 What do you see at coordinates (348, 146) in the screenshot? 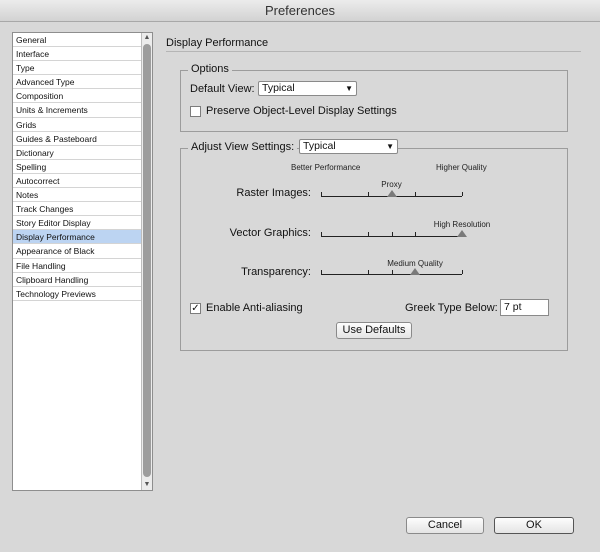
I see `adjust-view-settings-select: Typical ▼` at bounding box center [348, 146].